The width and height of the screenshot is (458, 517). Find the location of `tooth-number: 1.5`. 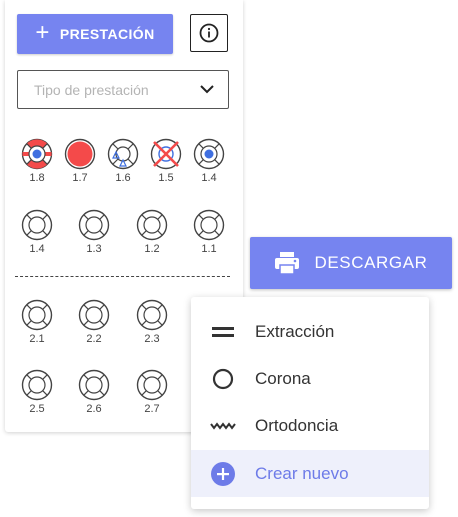

tooth-number: 1.5 is located at coordinates (166, 178).